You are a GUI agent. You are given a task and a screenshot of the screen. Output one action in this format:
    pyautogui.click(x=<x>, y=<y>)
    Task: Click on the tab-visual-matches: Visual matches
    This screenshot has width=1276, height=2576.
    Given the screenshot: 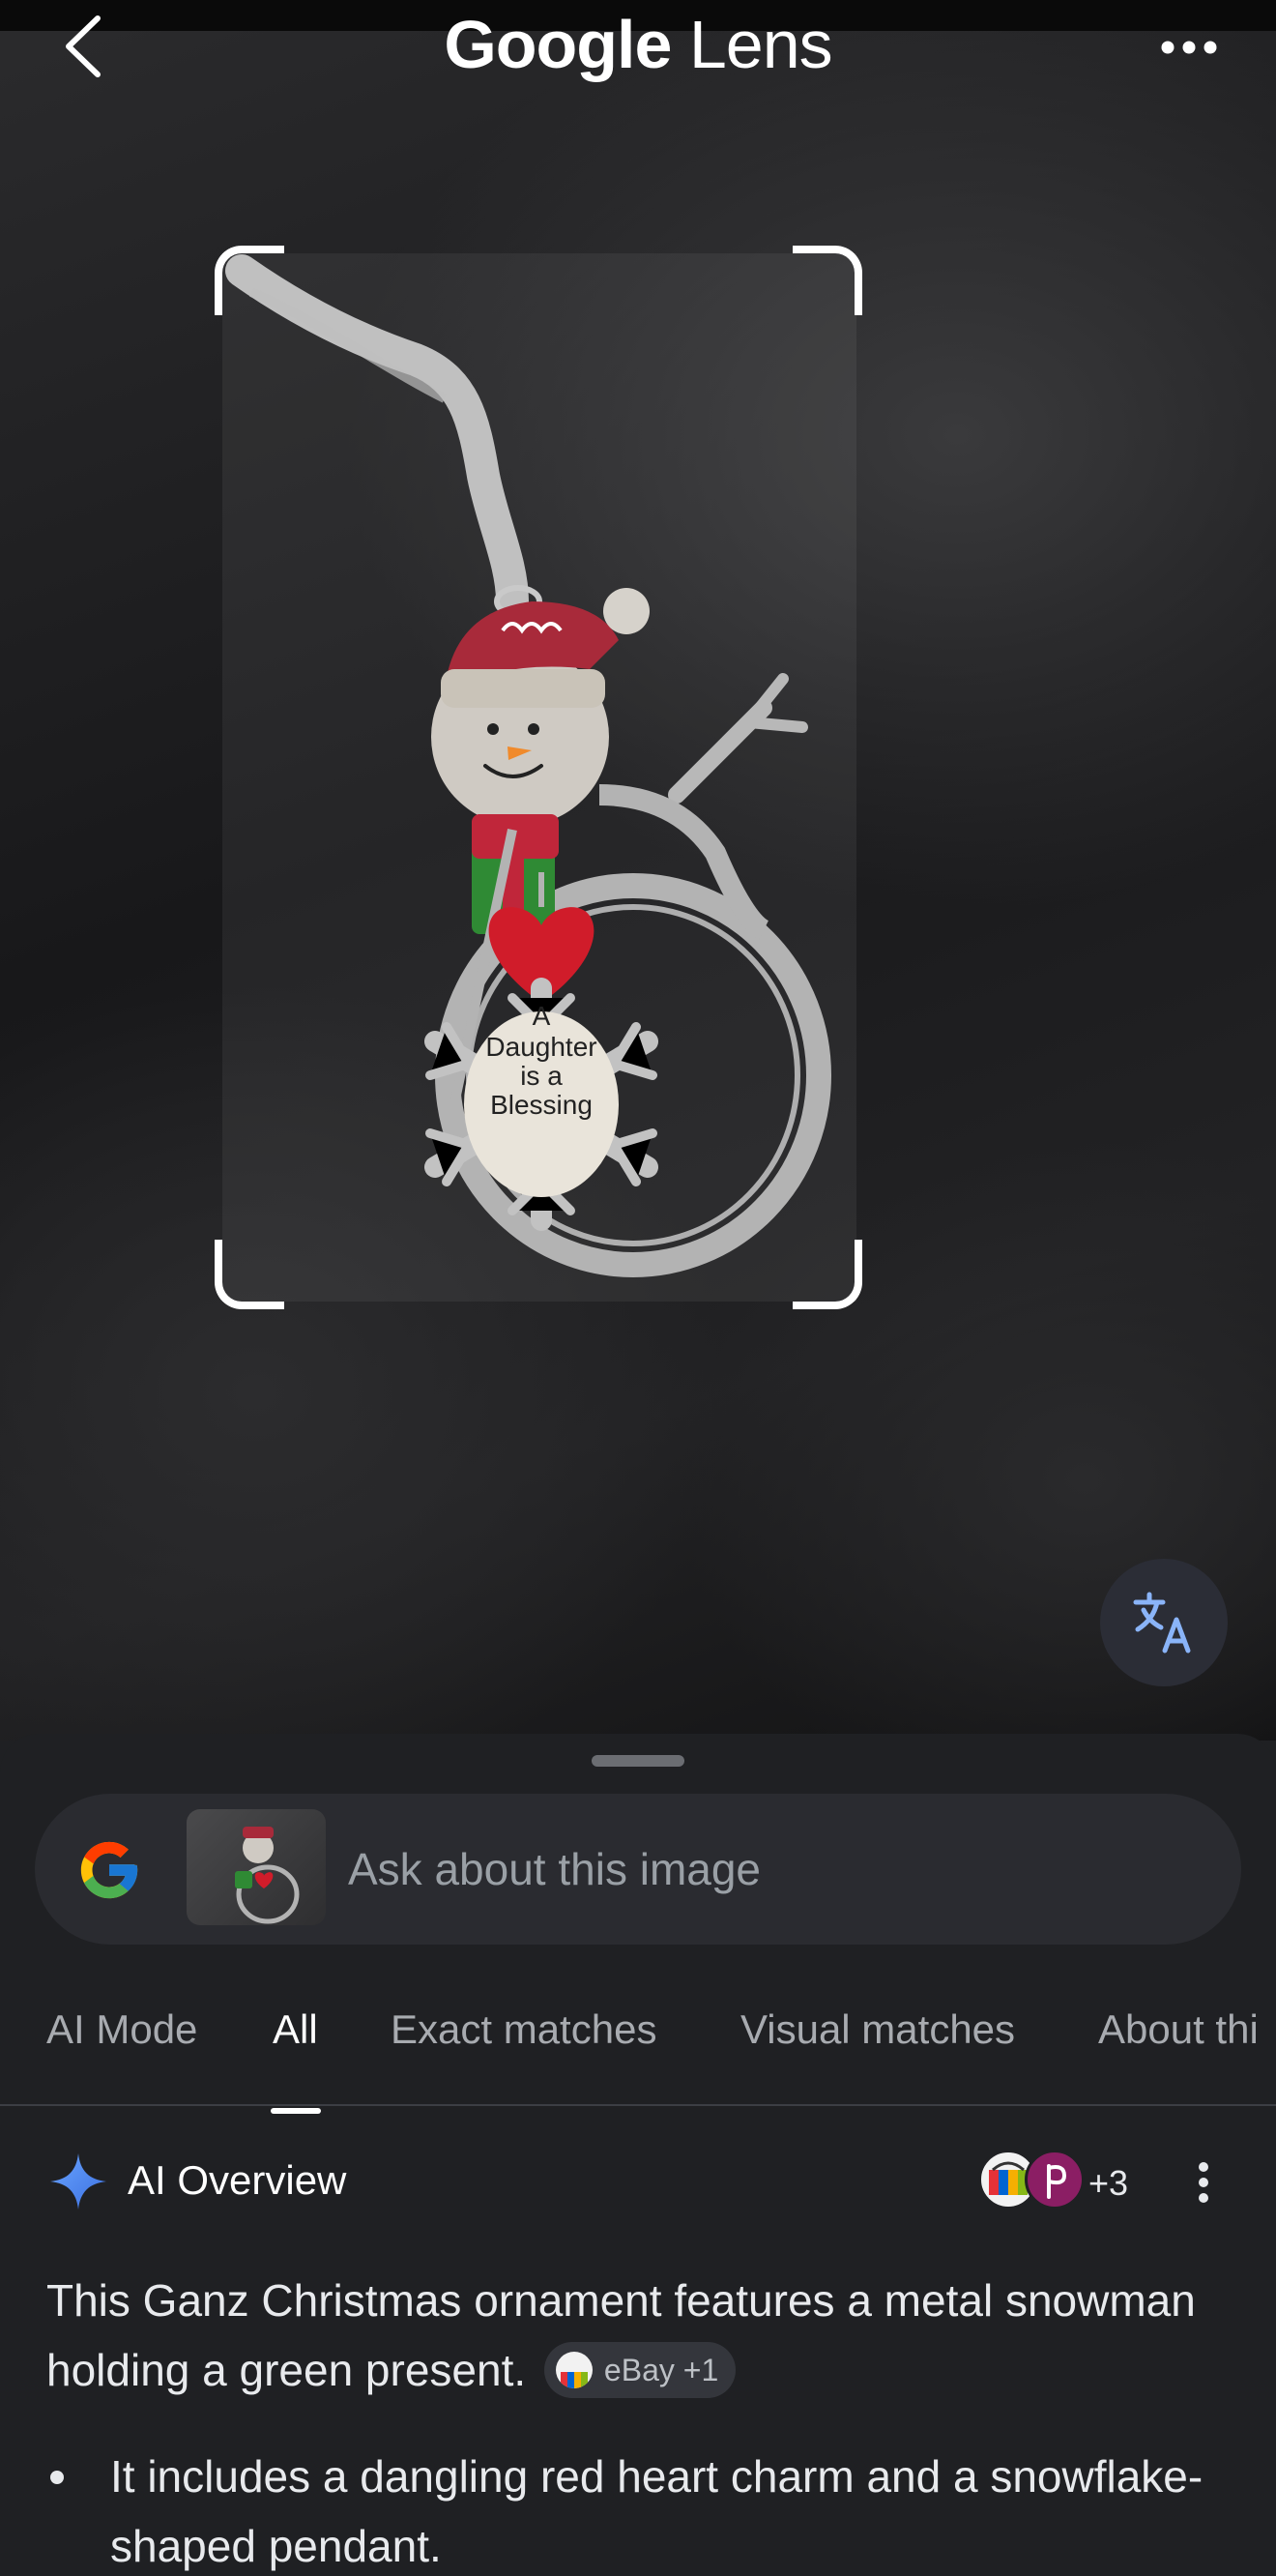 What is the action you would take?
    pyautogui.click(x=878, y=2029)
    